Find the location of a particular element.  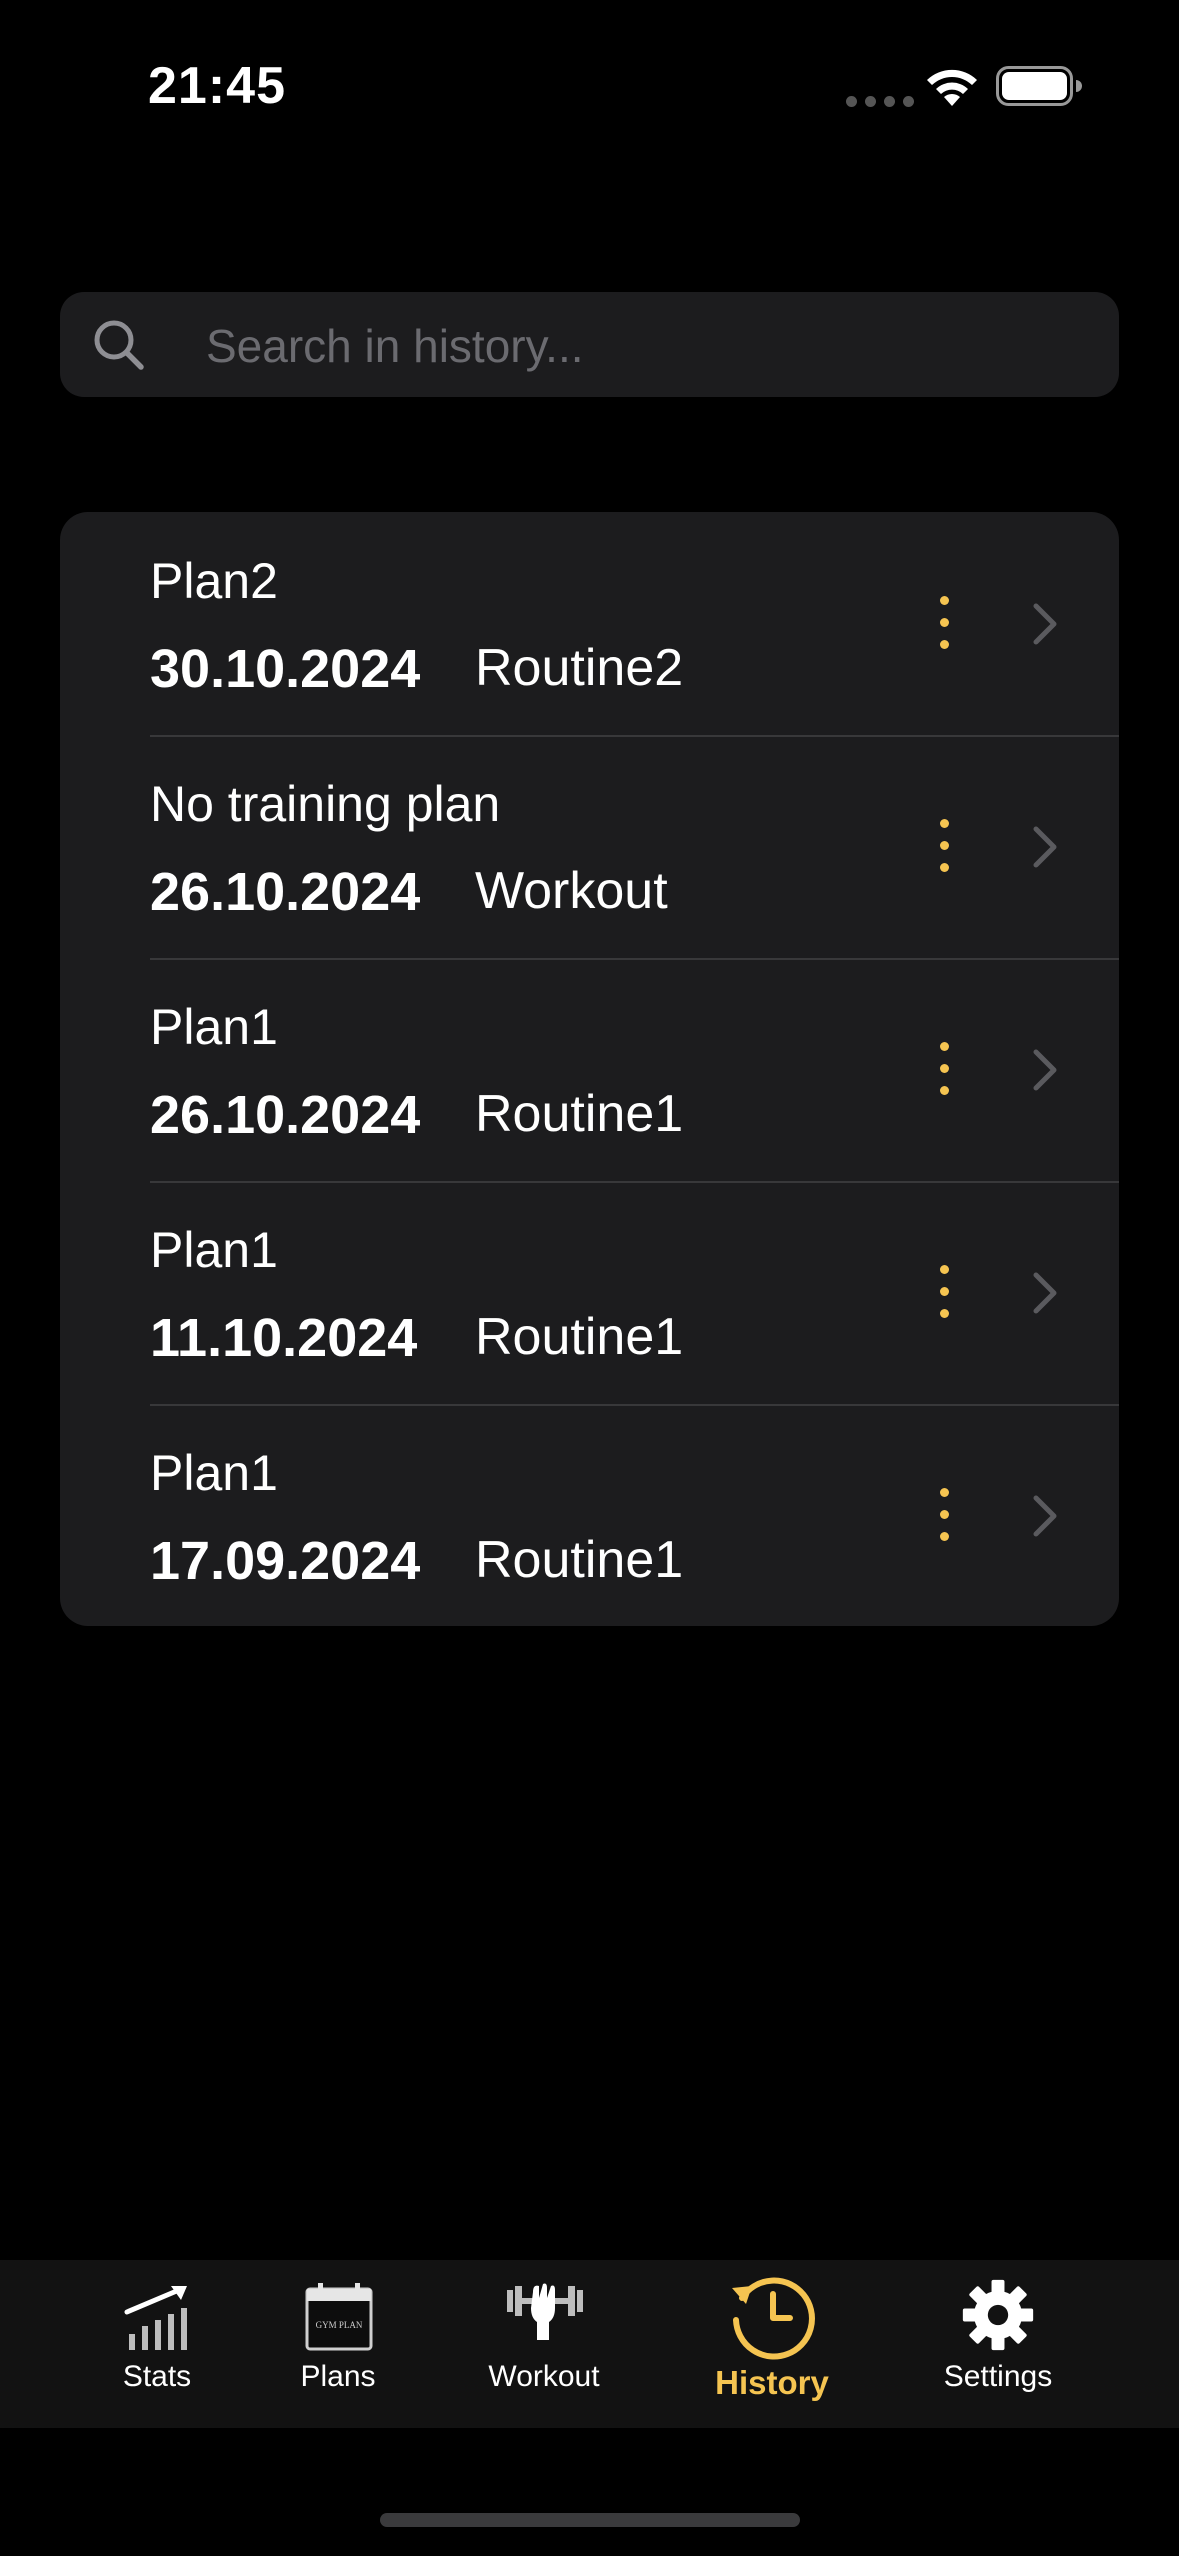

search-input is located at coordinates (646, 345).